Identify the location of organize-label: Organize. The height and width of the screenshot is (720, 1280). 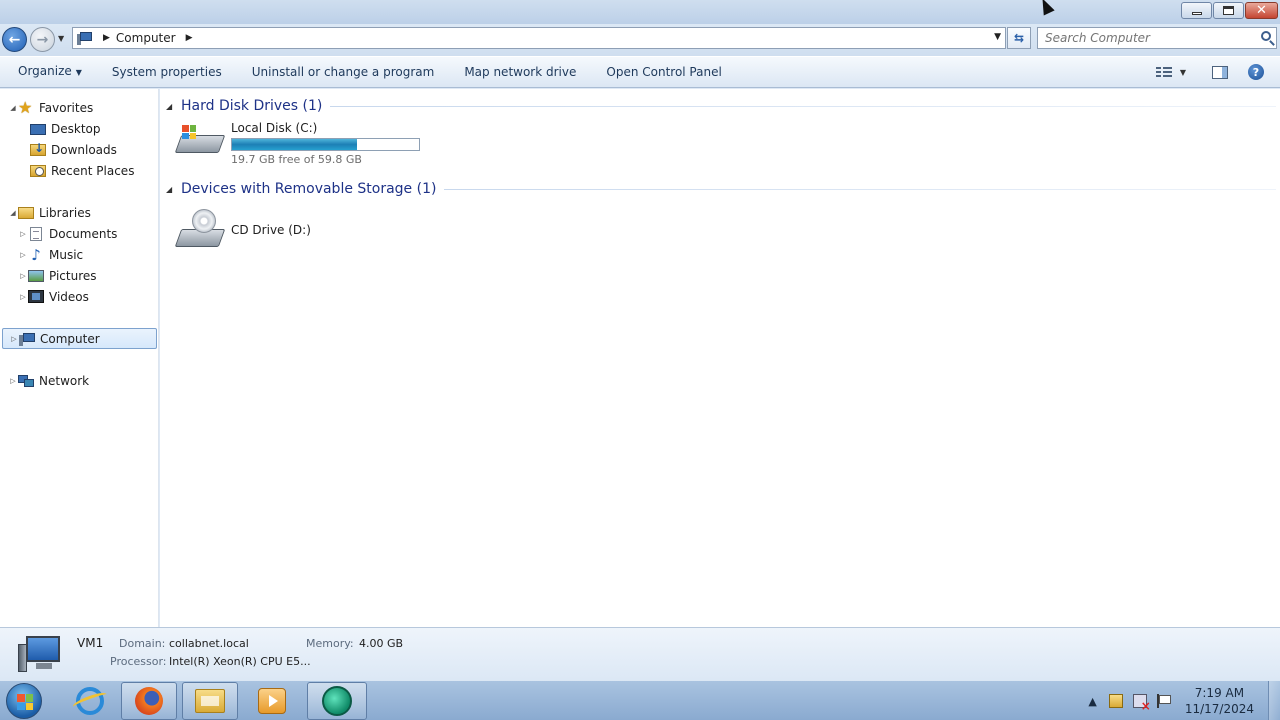
(45, 71).